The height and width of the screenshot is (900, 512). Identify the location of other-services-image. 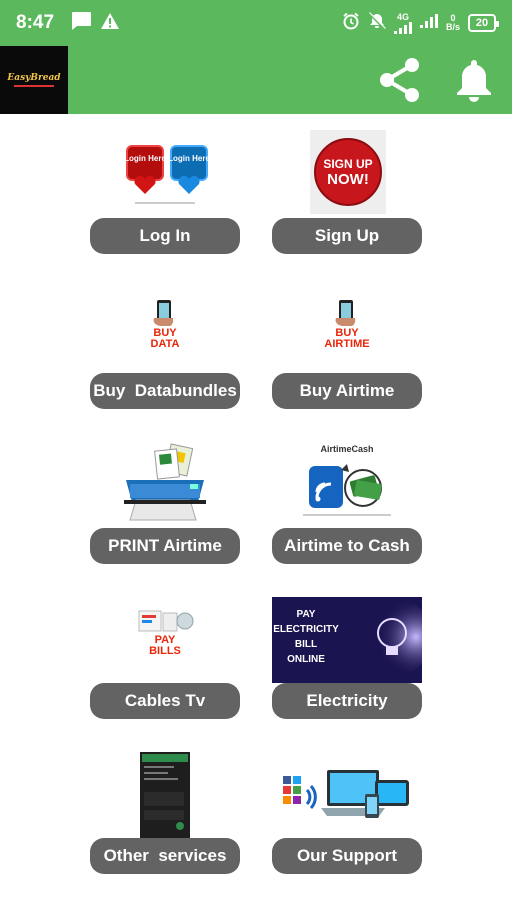
(165, 795).